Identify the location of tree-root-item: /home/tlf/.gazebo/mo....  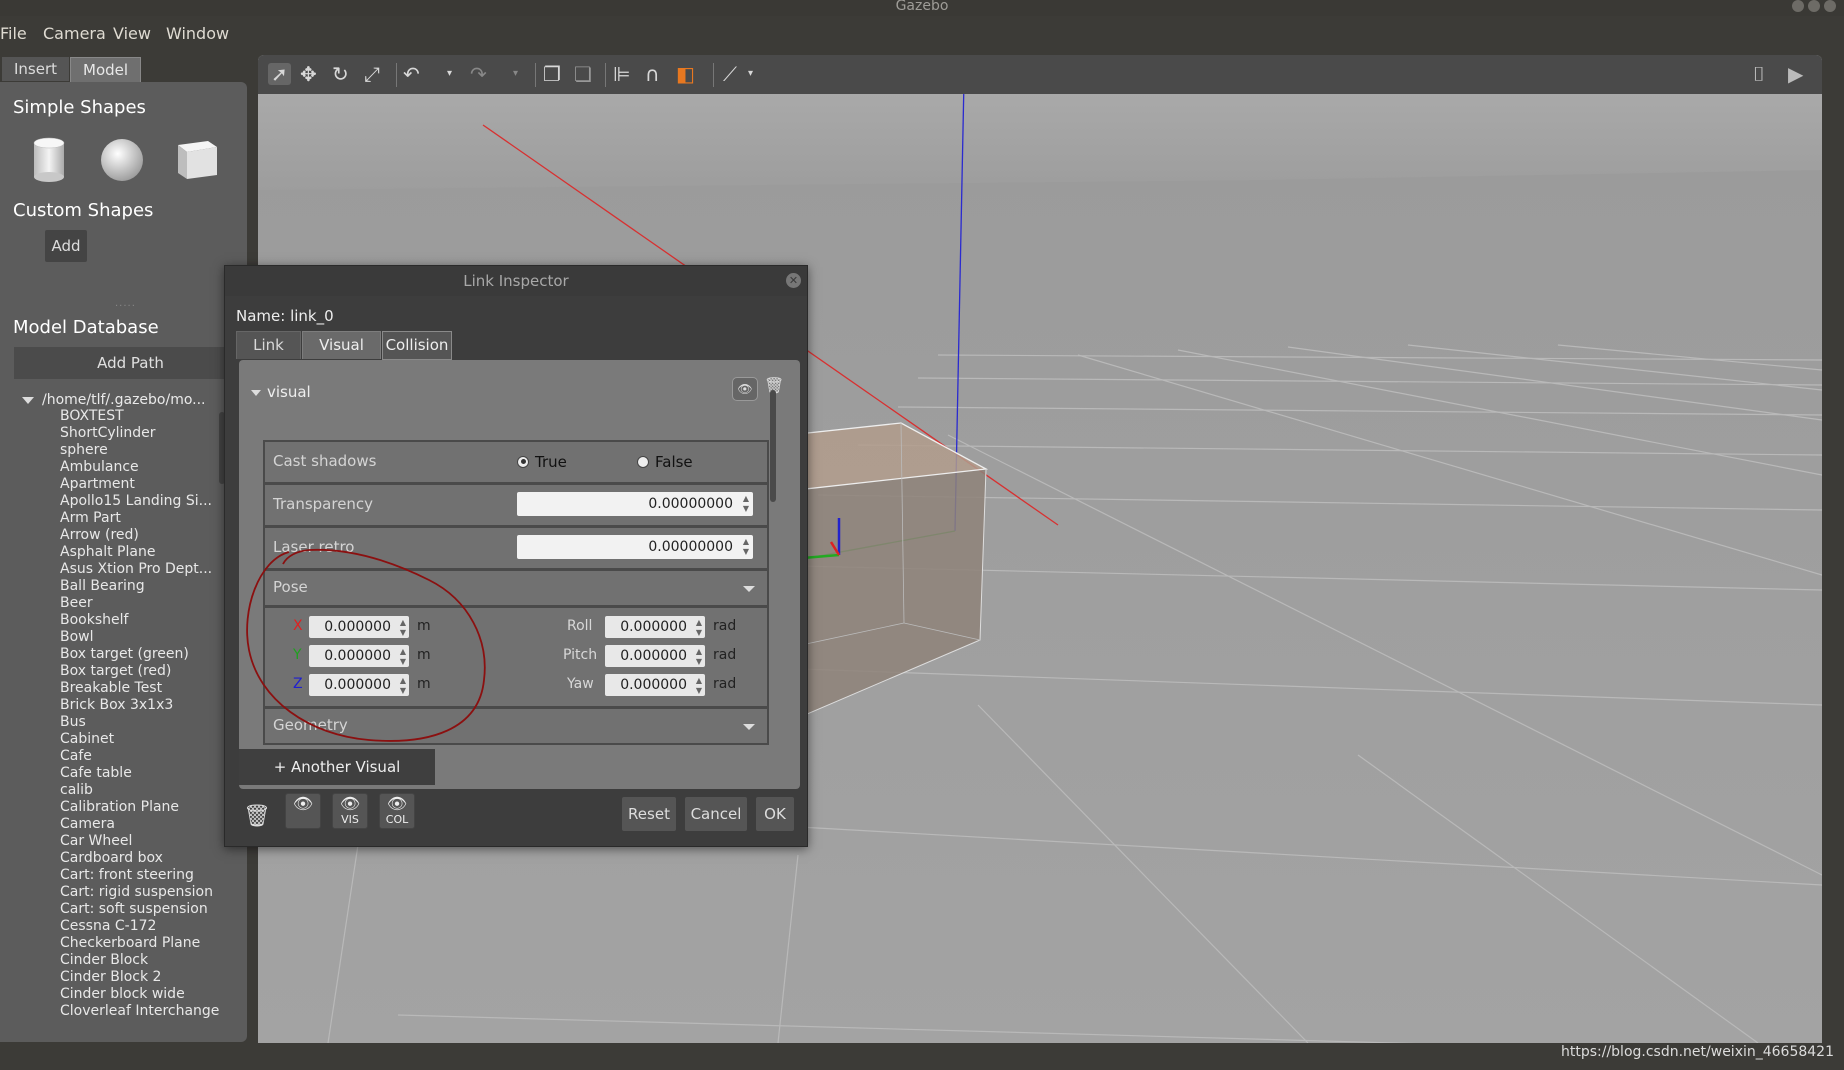
(114, 400).